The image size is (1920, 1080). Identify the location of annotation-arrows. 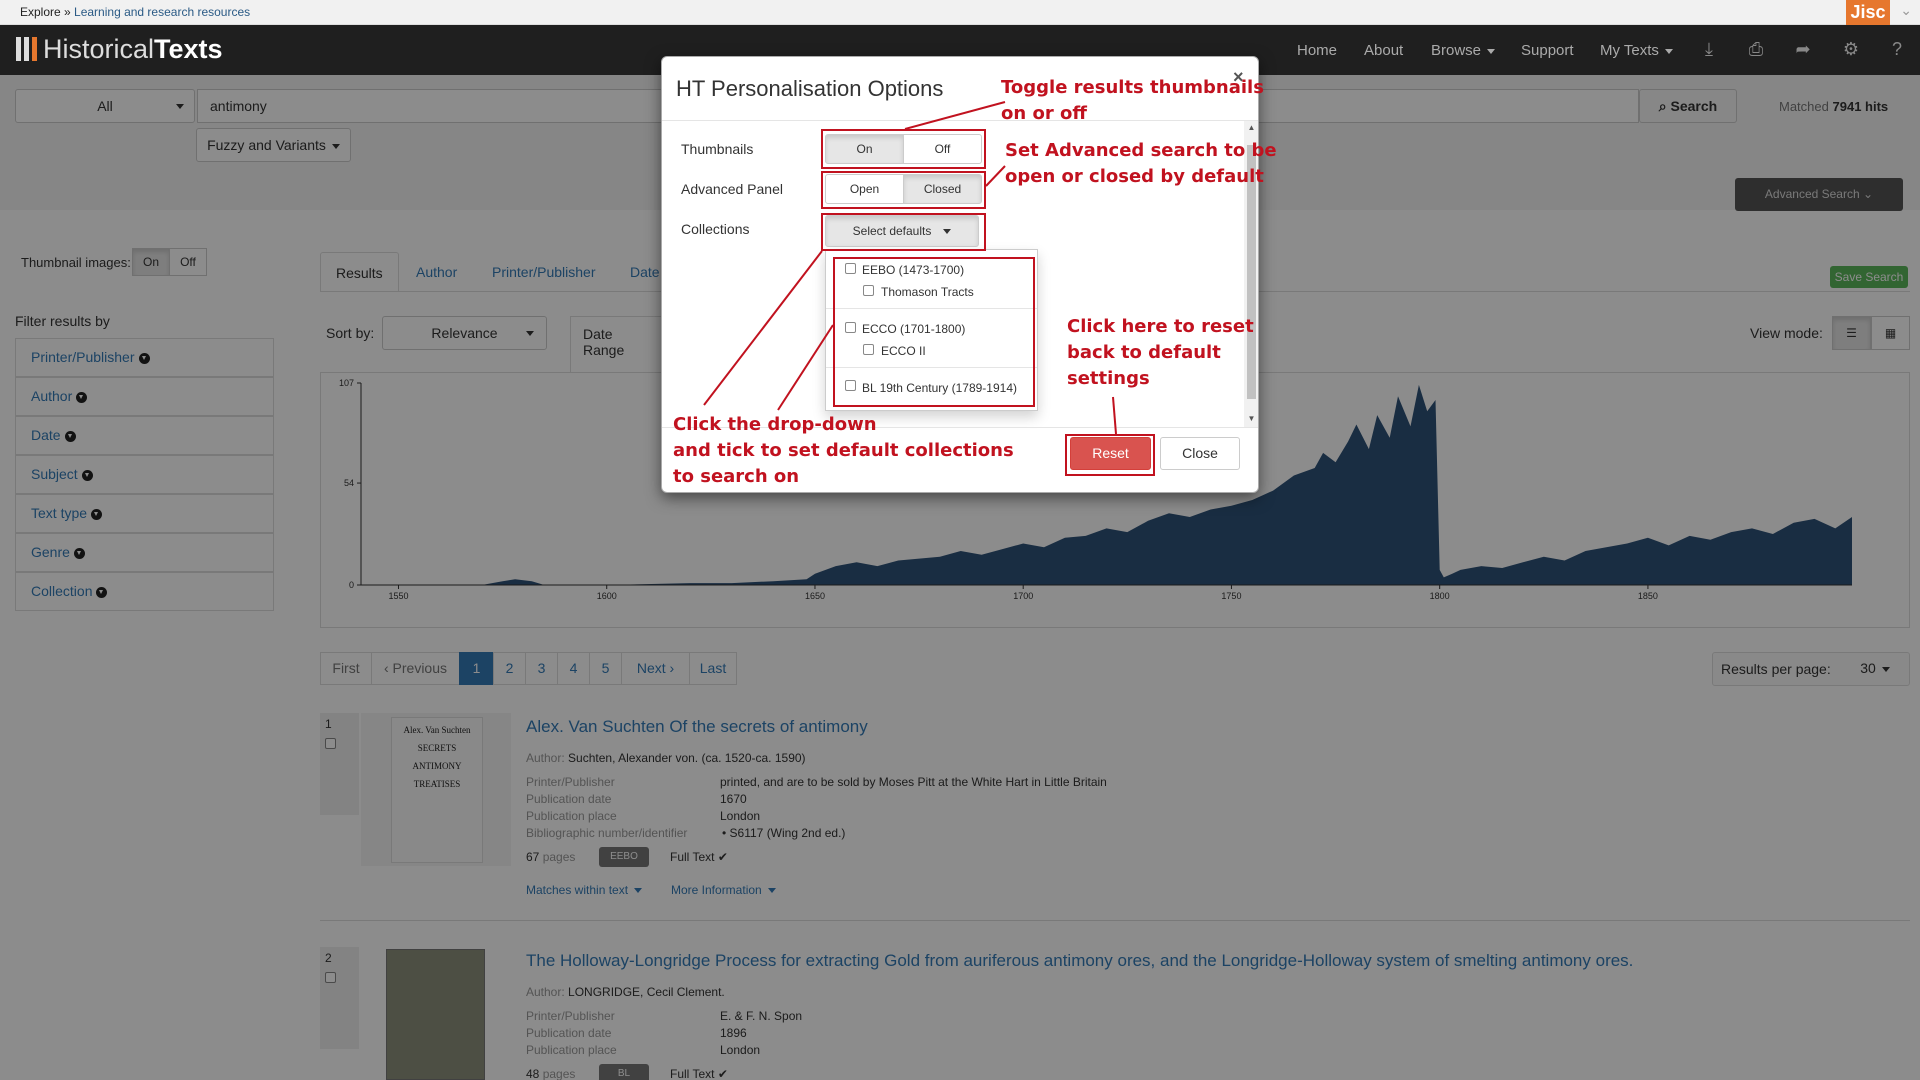
(910, 268).